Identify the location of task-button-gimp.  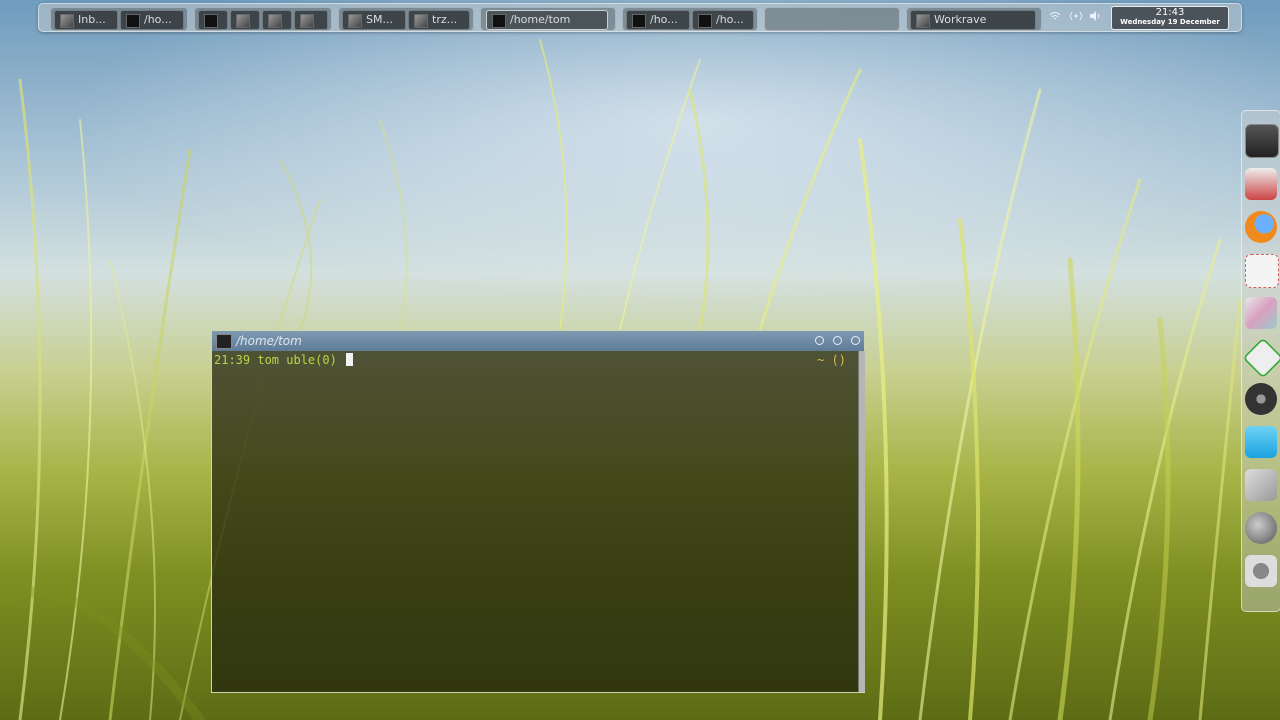
(245, 20).